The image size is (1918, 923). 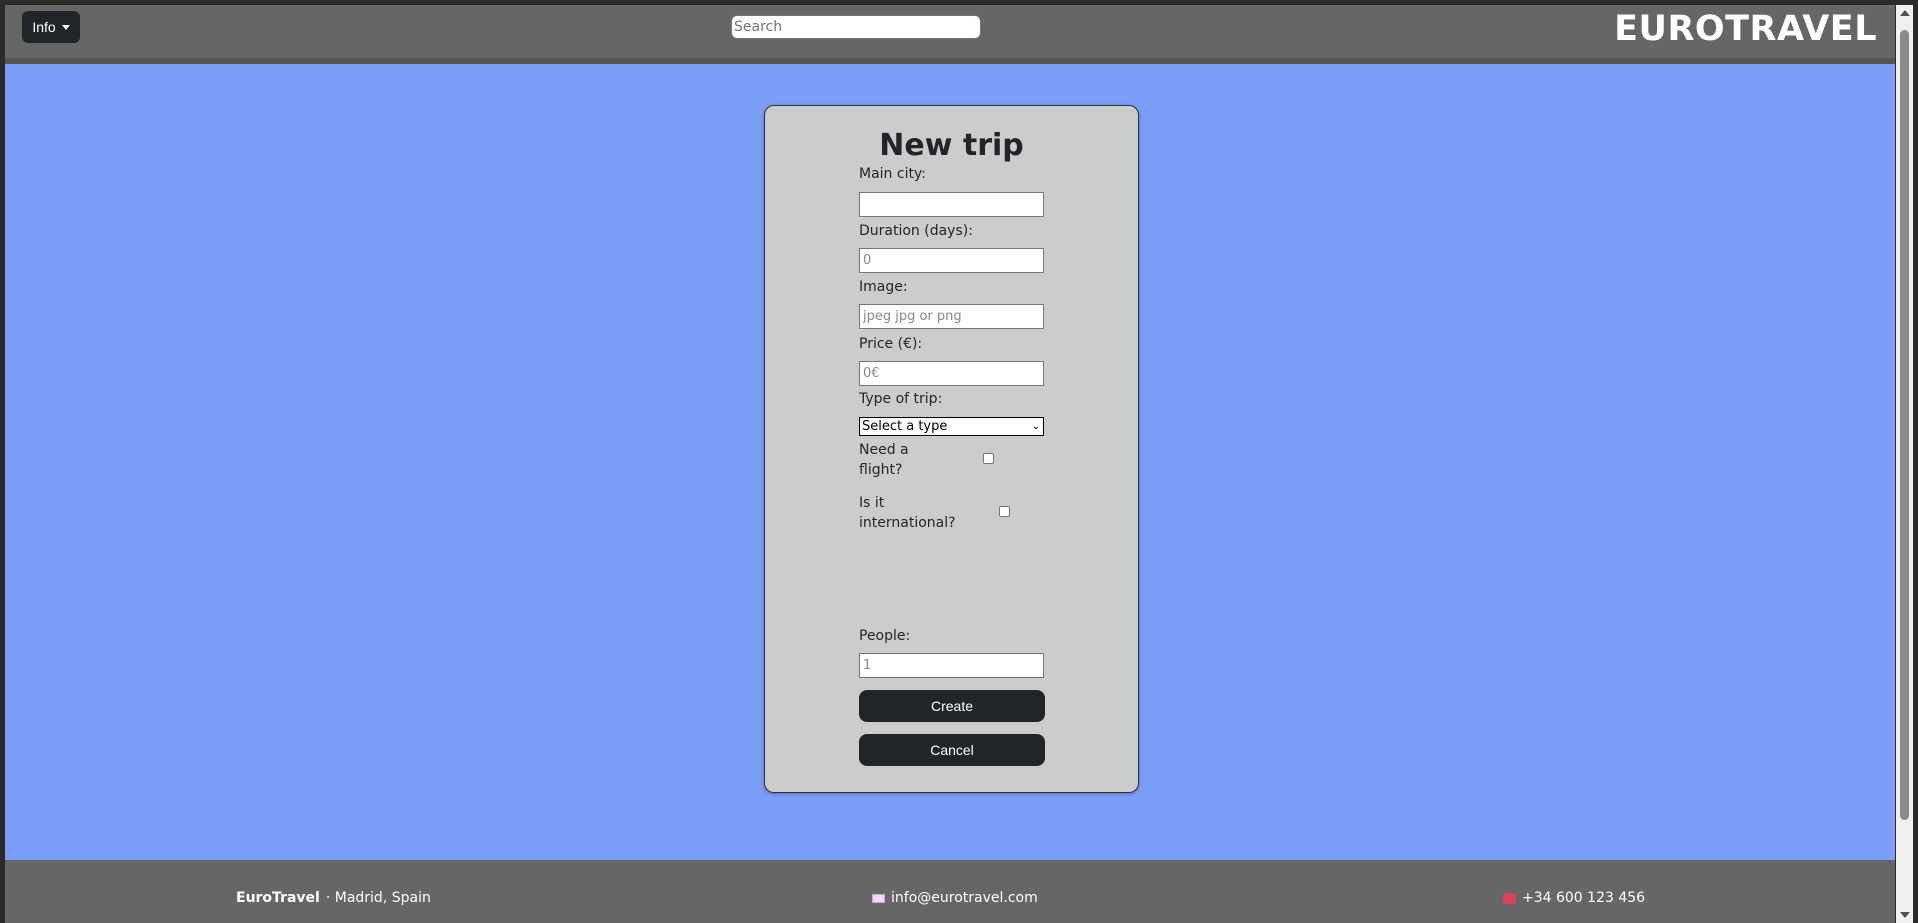 I want to click on scroll-down-arrow-icon, so click(x=1905, y=915).